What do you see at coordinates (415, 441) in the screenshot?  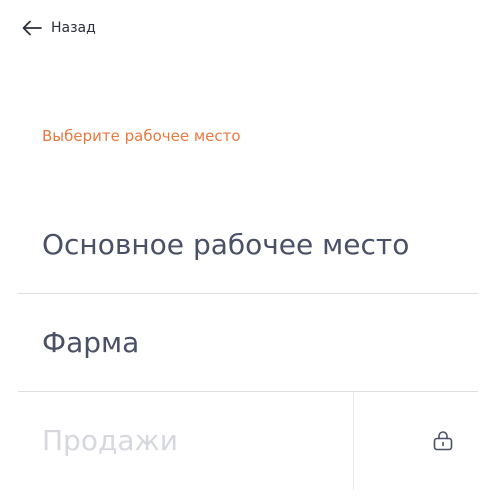 I see `lock-cell` at bounding box center [415, 441].